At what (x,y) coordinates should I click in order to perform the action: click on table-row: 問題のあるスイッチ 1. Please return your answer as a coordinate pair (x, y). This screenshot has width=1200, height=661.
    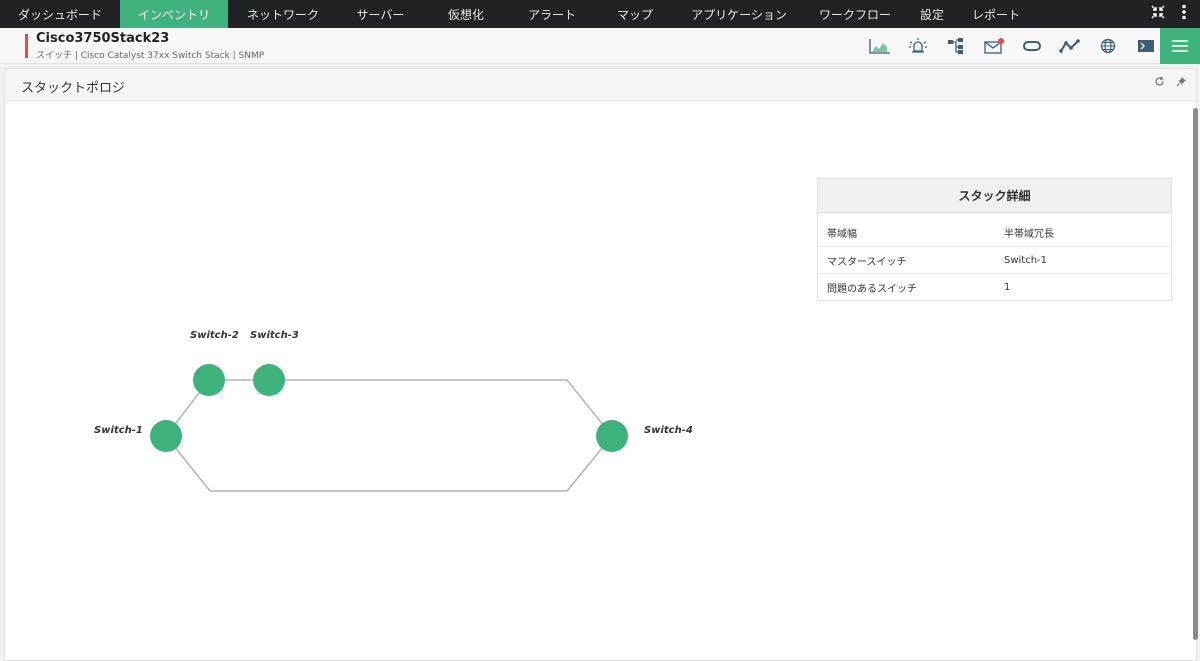
    Looking at the image, I should click on (994, 286).